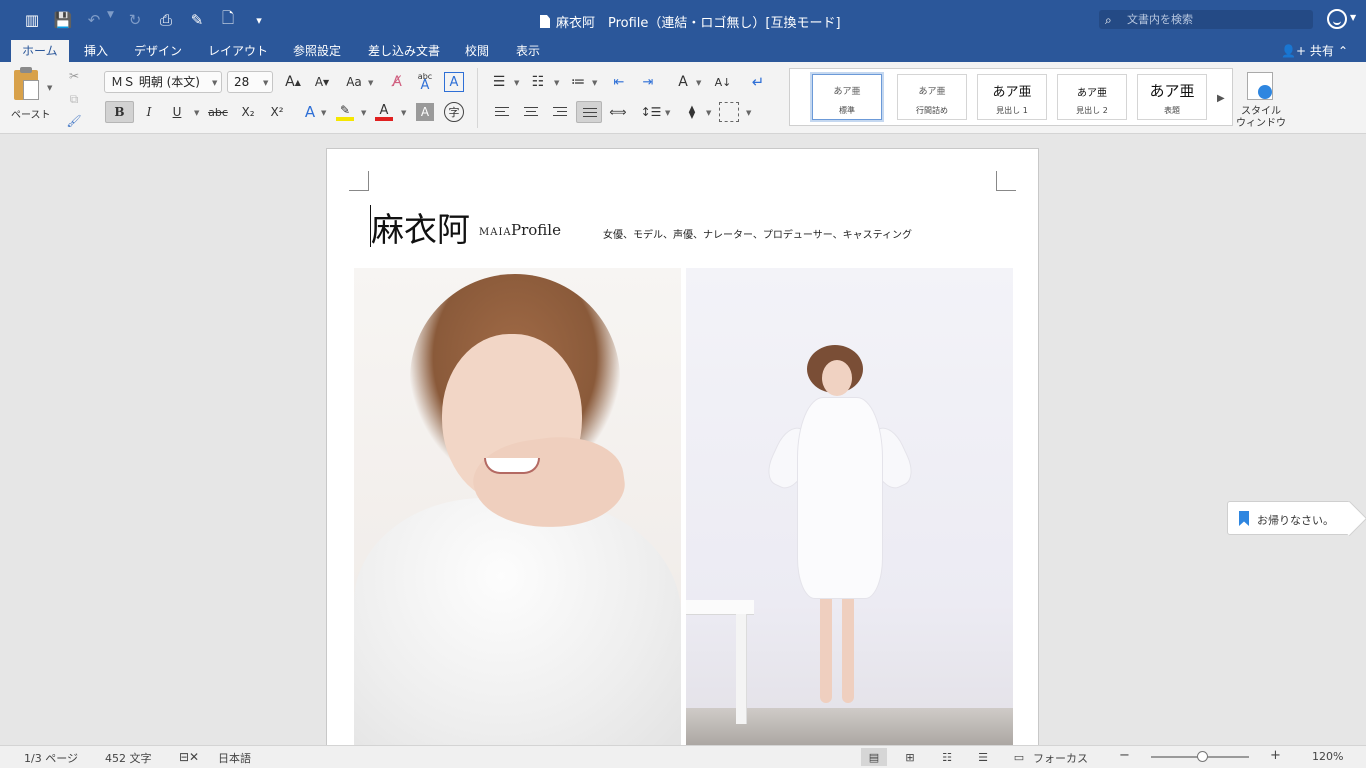 This screenshot has width=1366, height=768. What do you see at coordinates (51, 758) in the screenshot?
I see `page-count: 1/3 ページ` at bounding box center [51, 758].